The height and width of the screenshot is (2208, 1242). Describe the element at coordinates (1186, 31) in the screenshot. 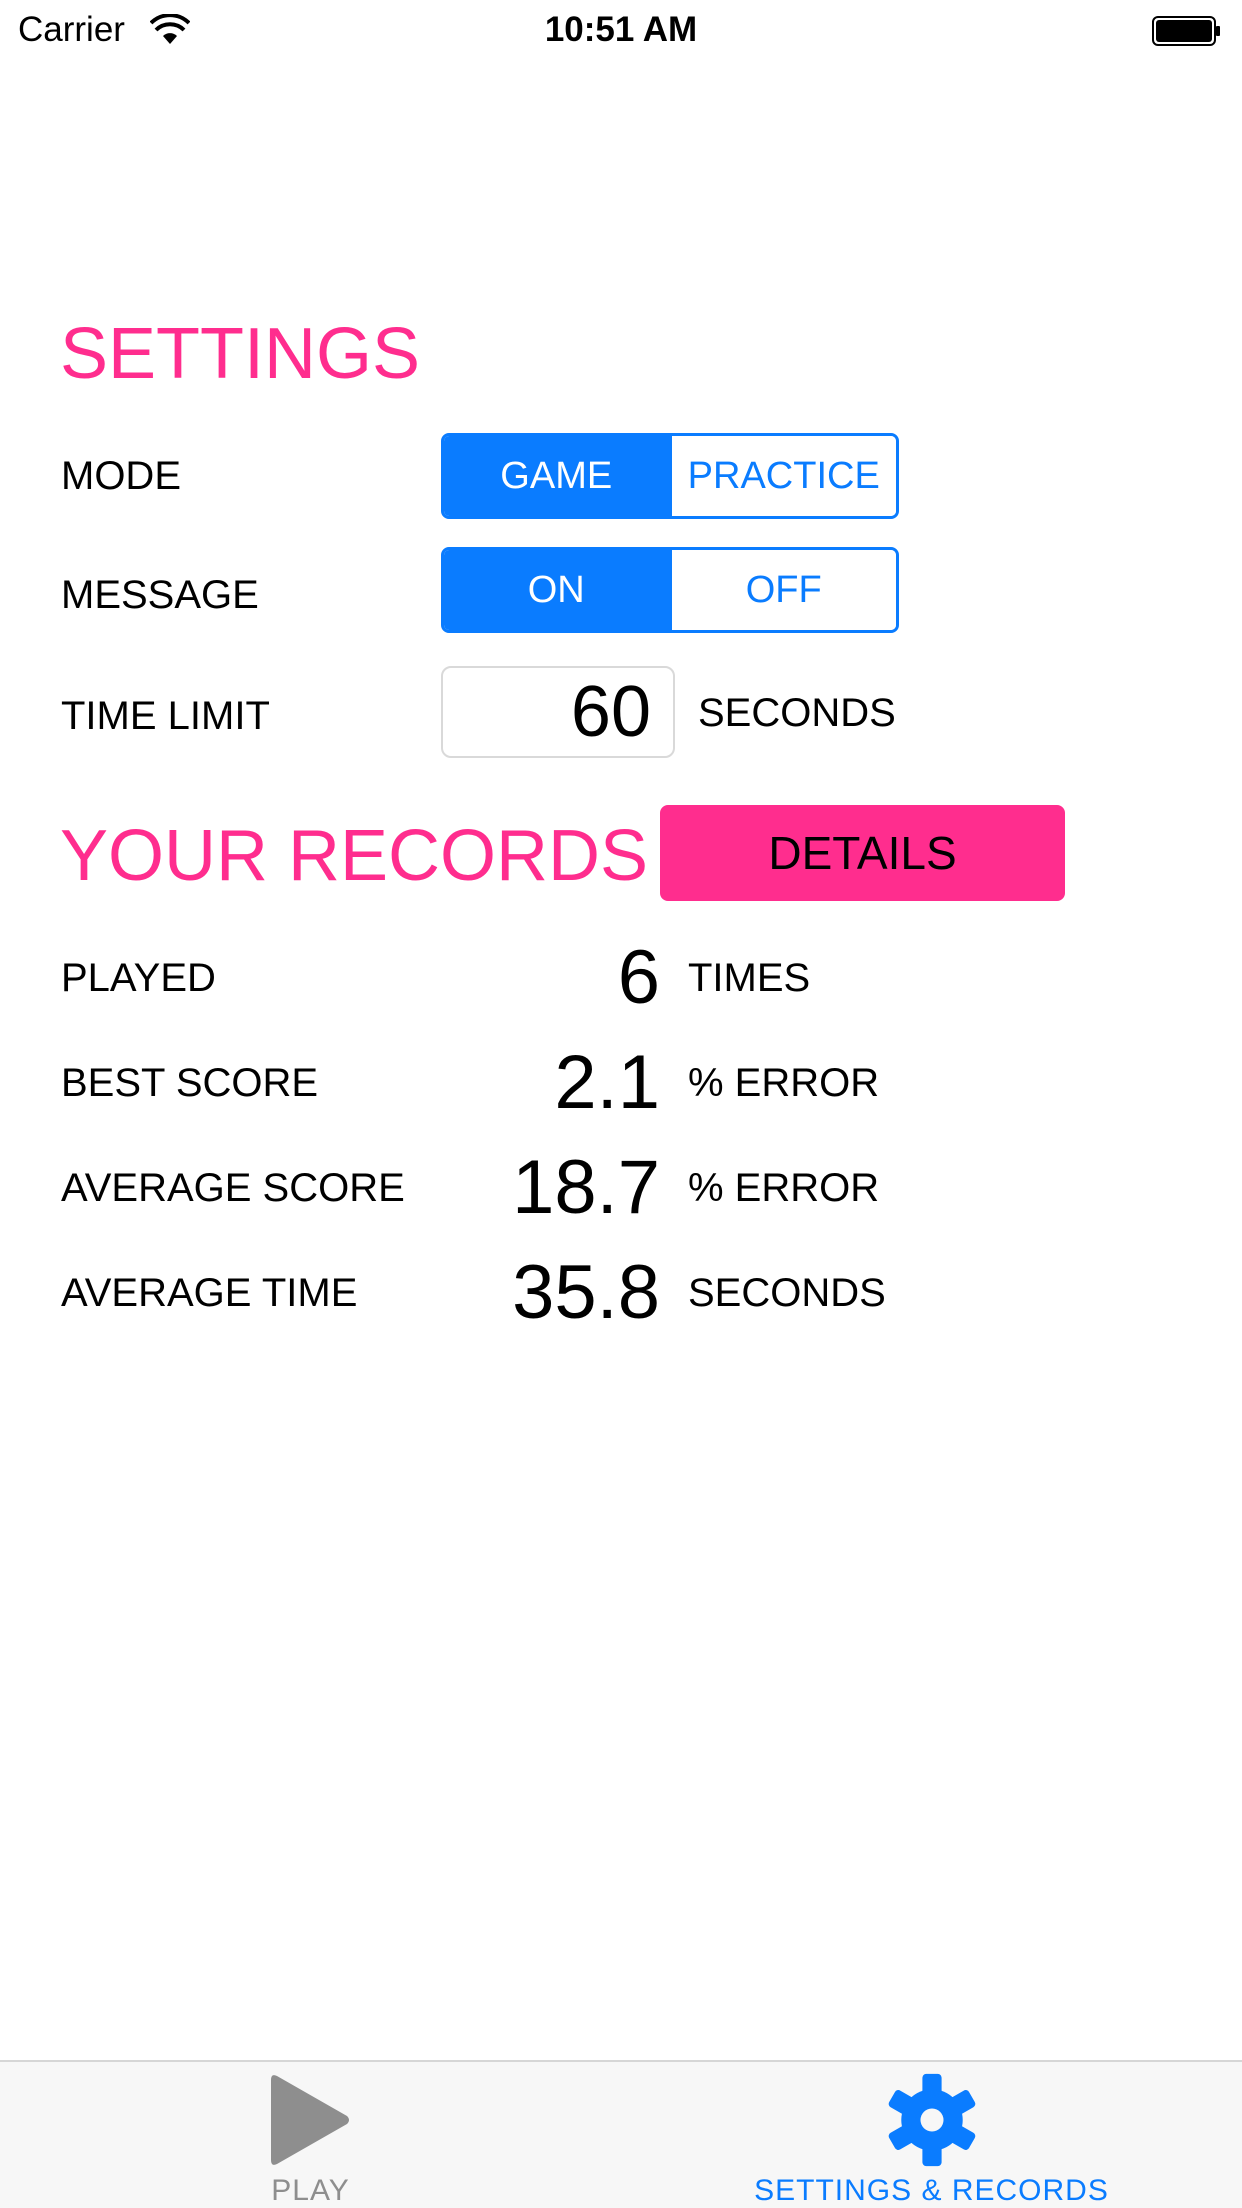

I see `battery-icon` at that location.